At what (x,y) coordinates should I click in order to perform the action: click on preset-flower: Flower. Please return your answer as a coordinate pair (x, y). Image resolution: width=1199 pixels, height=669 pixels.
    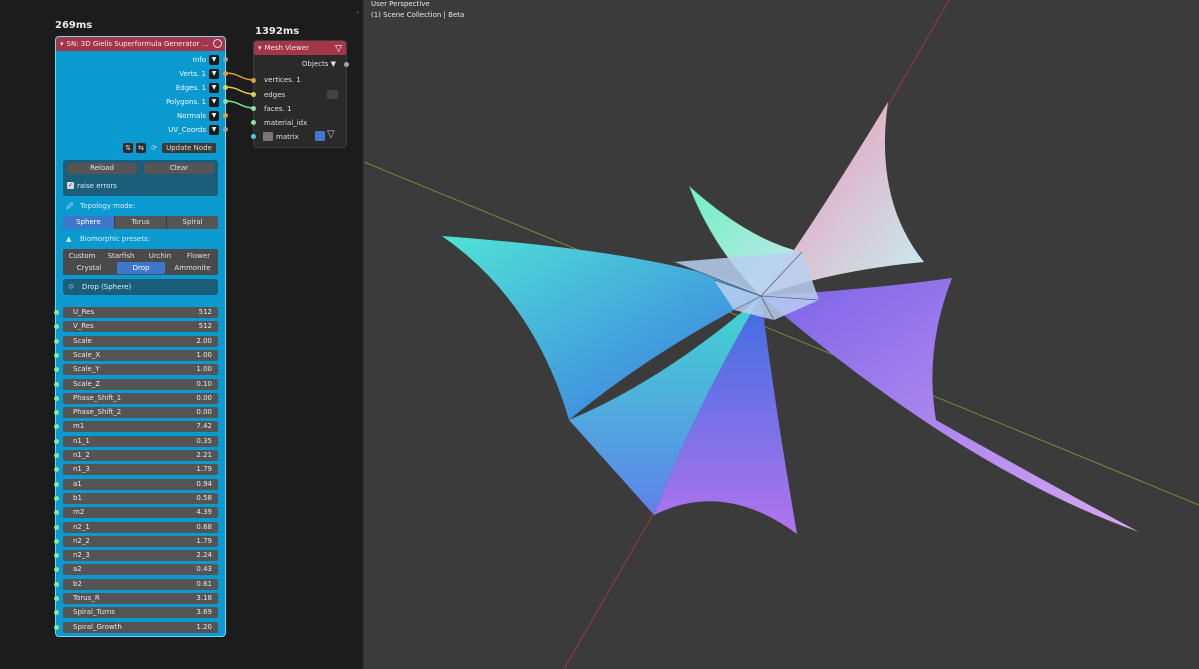
    Looking at the image, I should click on (198, 256).